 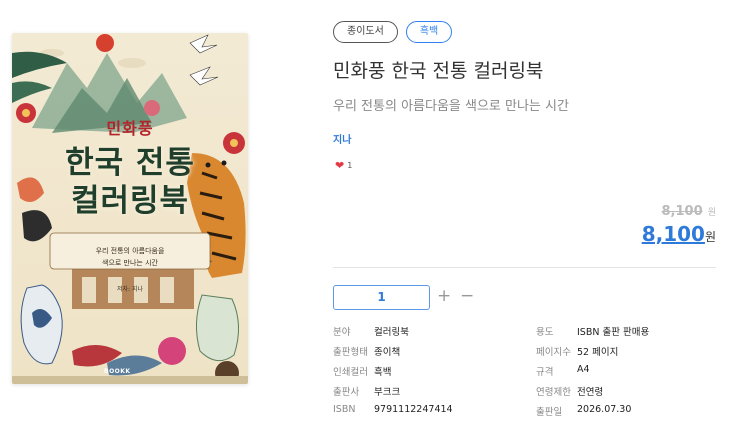 What do you see at coordinates (391, 332) in the screenshot?
I see `spec-value: 컬러링북` at bounding box center [391, 332].